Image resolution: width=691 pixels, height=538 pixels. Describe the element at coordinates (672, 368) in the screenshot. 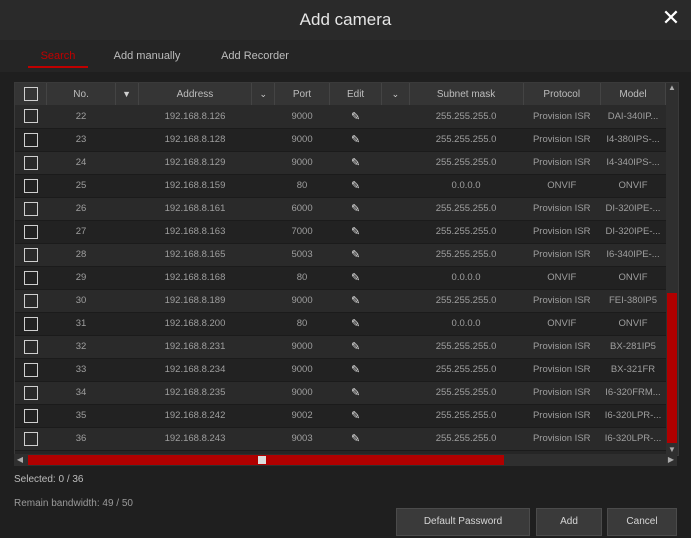

I see `vertical-scroll-thumb` at that location.